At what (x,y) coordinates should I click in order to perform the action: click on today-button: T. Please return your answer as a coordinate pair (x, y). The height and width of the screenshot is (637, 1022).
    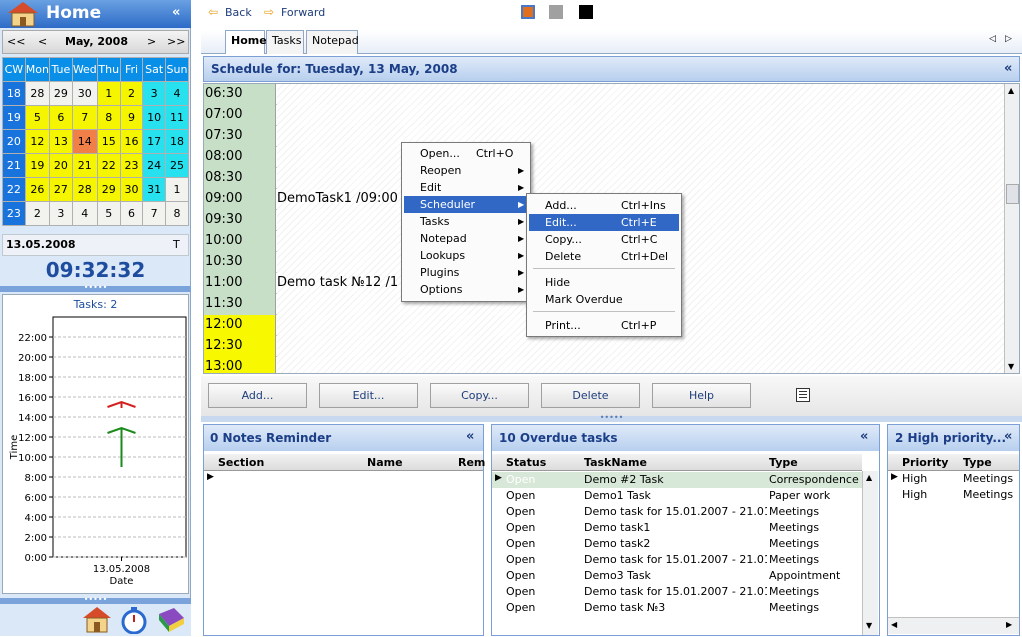
    Looking at the image, I should click on (176, 244).